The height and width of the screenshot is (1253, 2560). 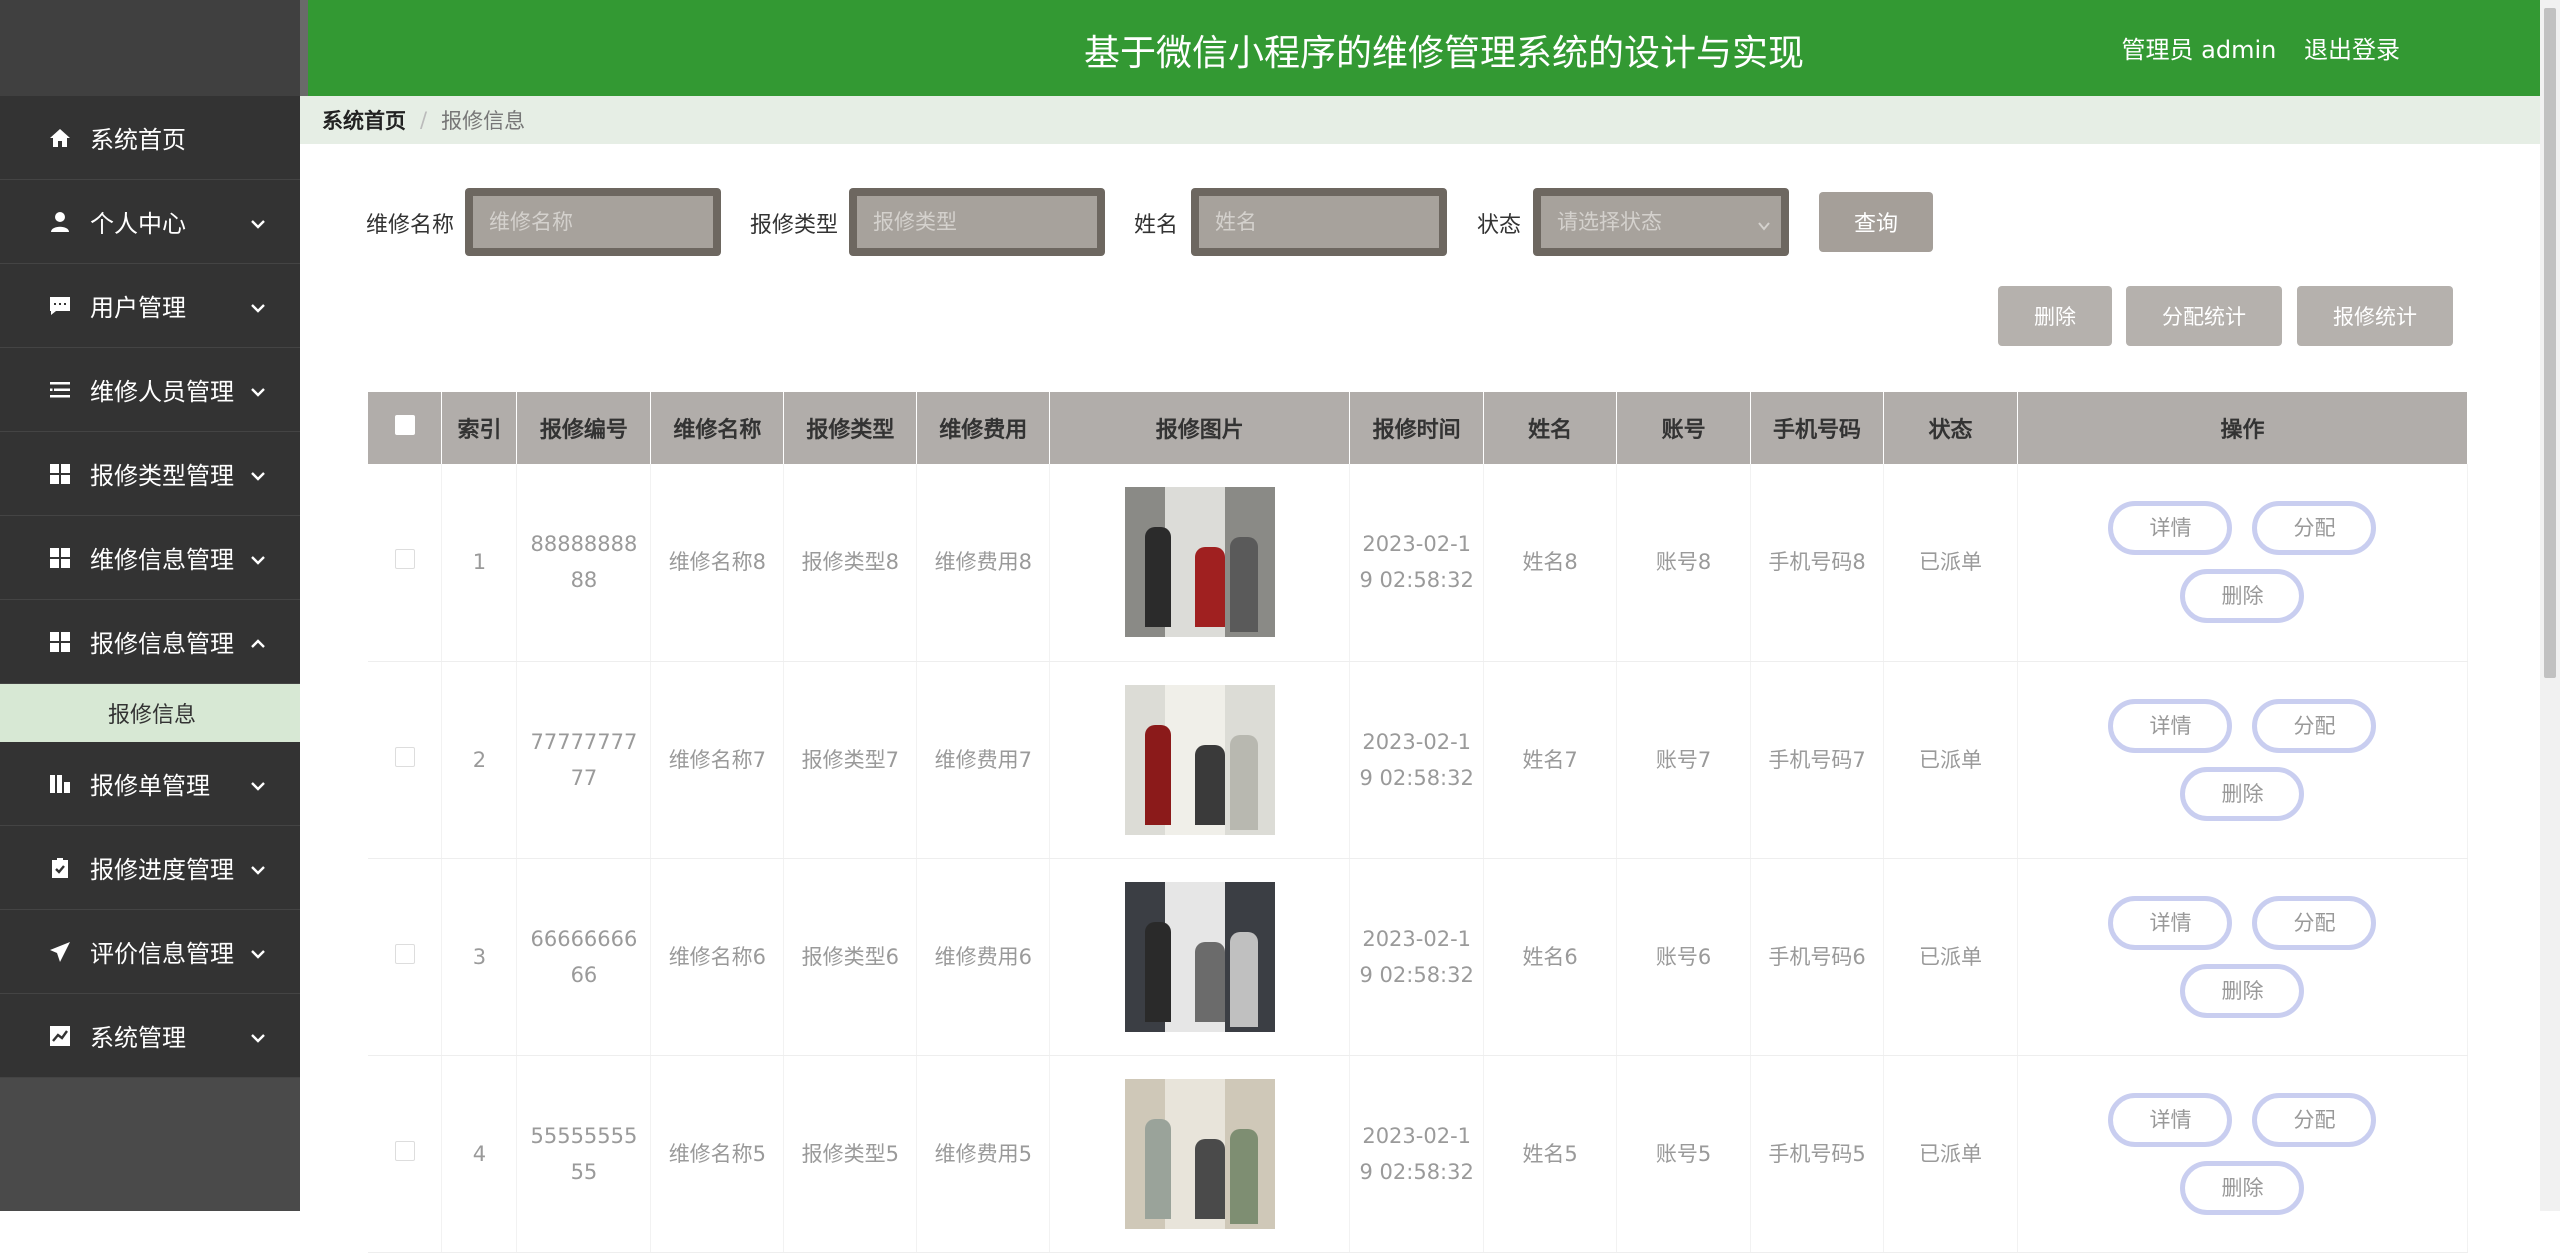 I want to click on repair-stats-button: 报修统计, so click(x=2375, y=316).